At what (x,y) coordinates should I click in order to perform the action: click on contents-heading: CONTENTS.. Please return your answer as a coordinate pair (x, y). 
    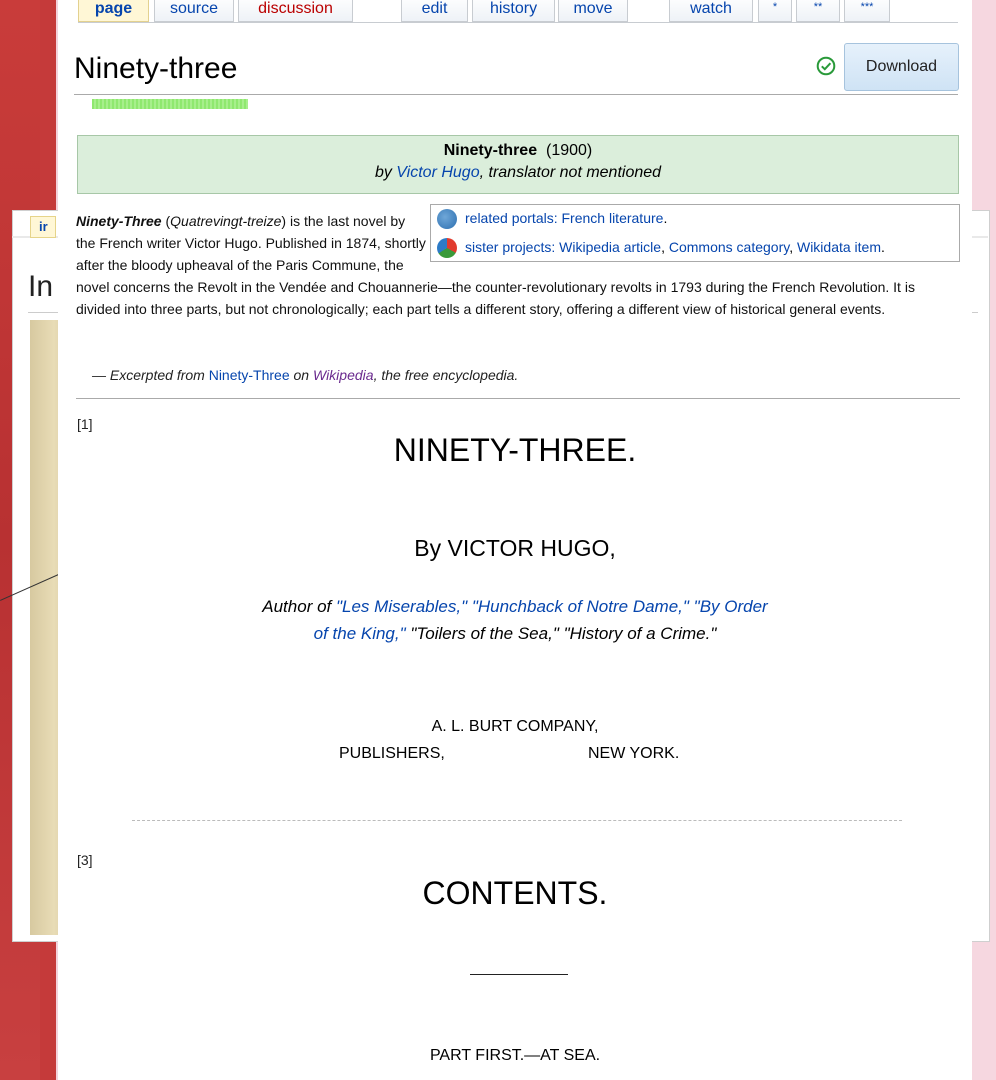
    Looking at the image, I should click on (515, 893).